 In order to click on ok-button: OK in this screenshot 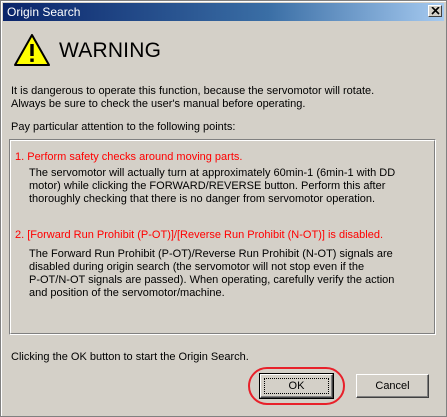, I will do `click(296, 386)`.